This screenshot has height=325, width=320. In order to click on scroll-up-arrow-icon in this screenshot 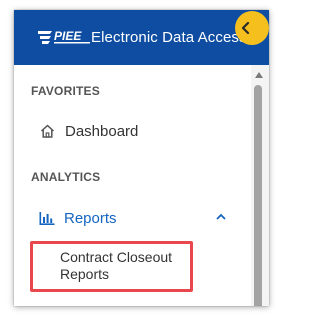, I will do `click(259, 75)`.